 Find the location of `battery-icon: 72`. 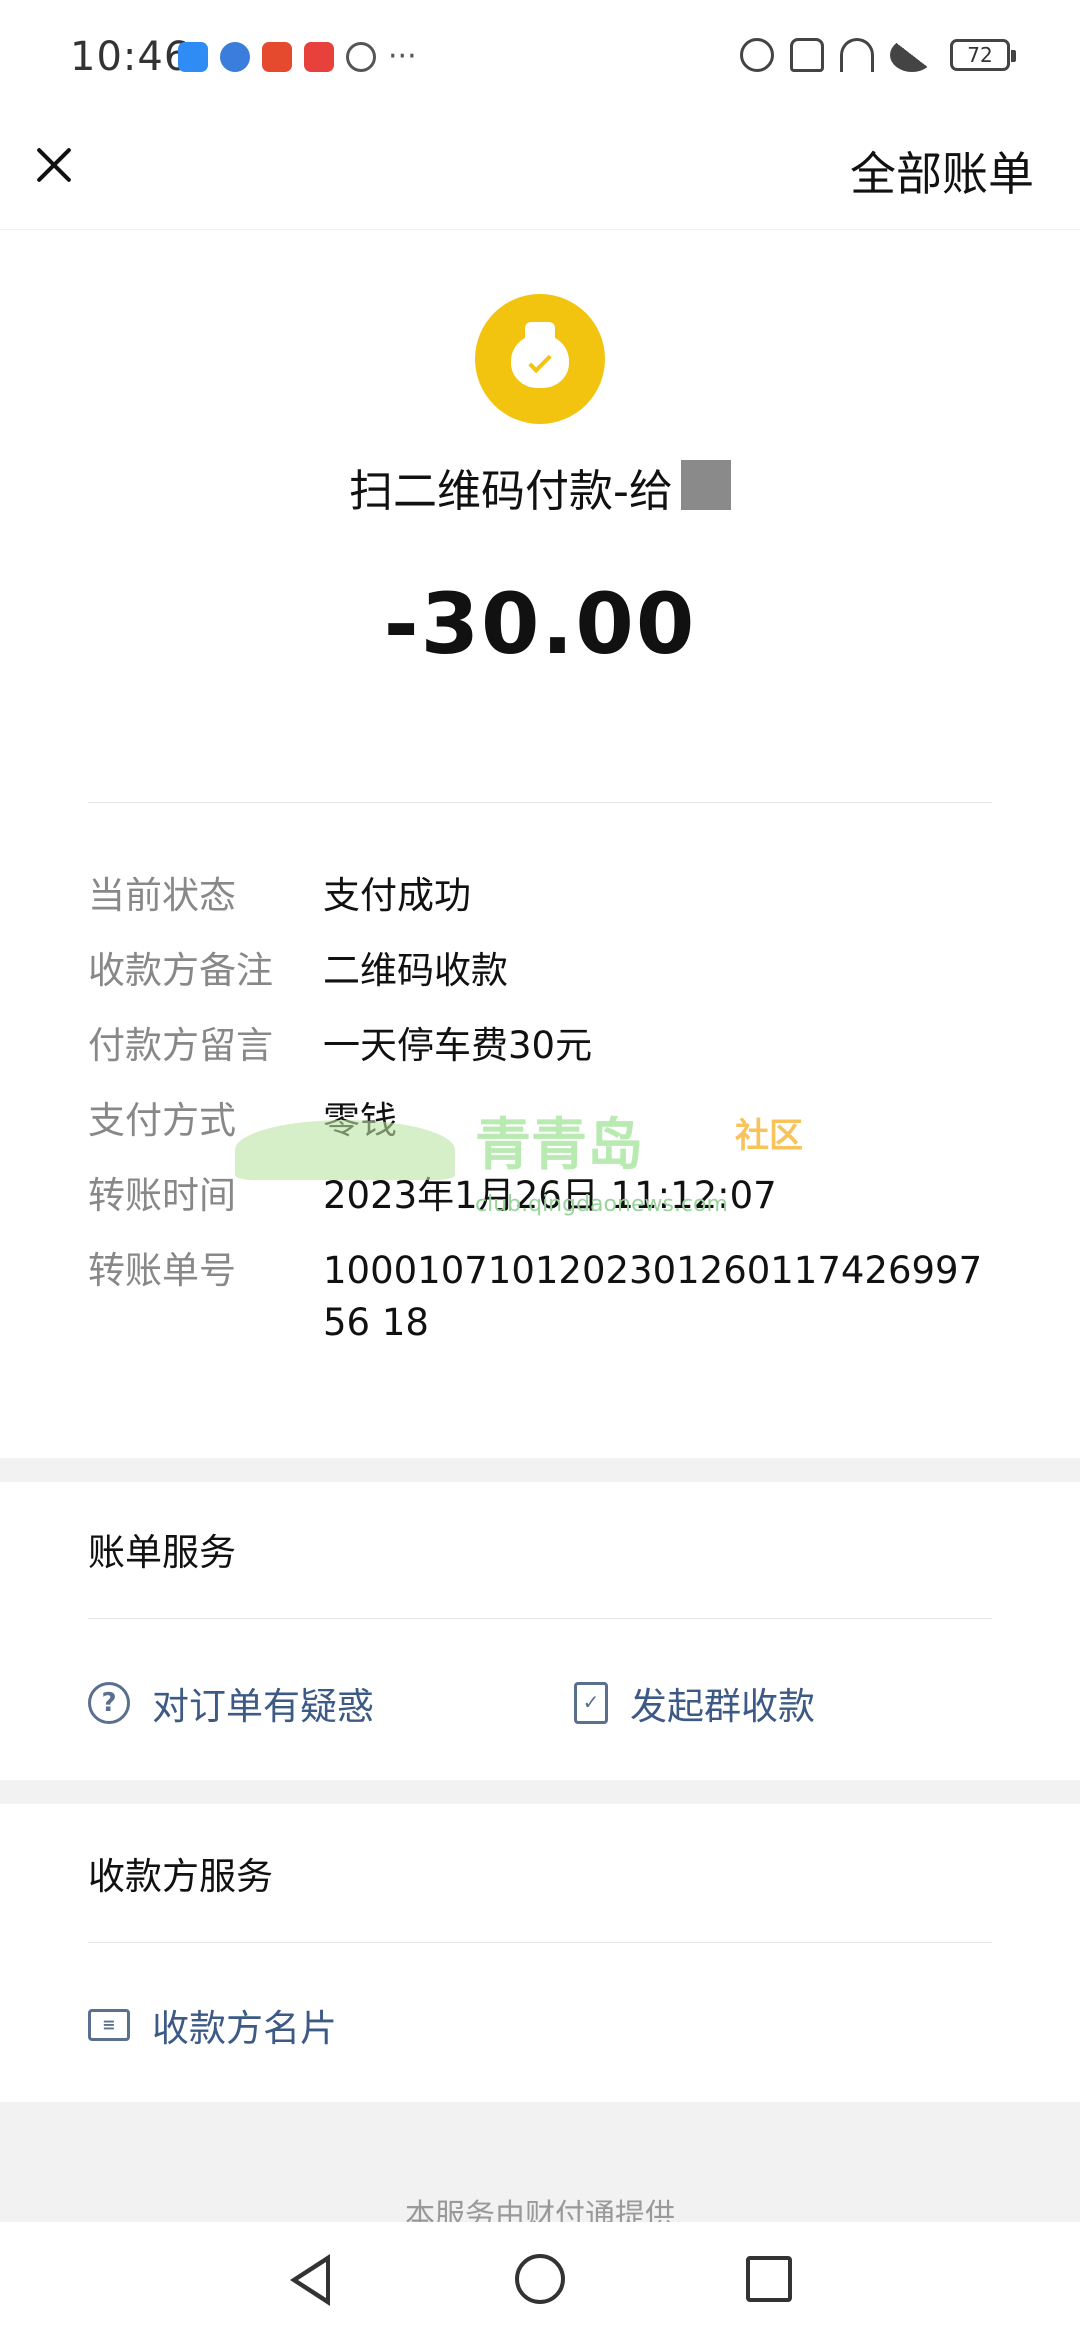

battery-icon: 72 is located at coordinates (983, 55).